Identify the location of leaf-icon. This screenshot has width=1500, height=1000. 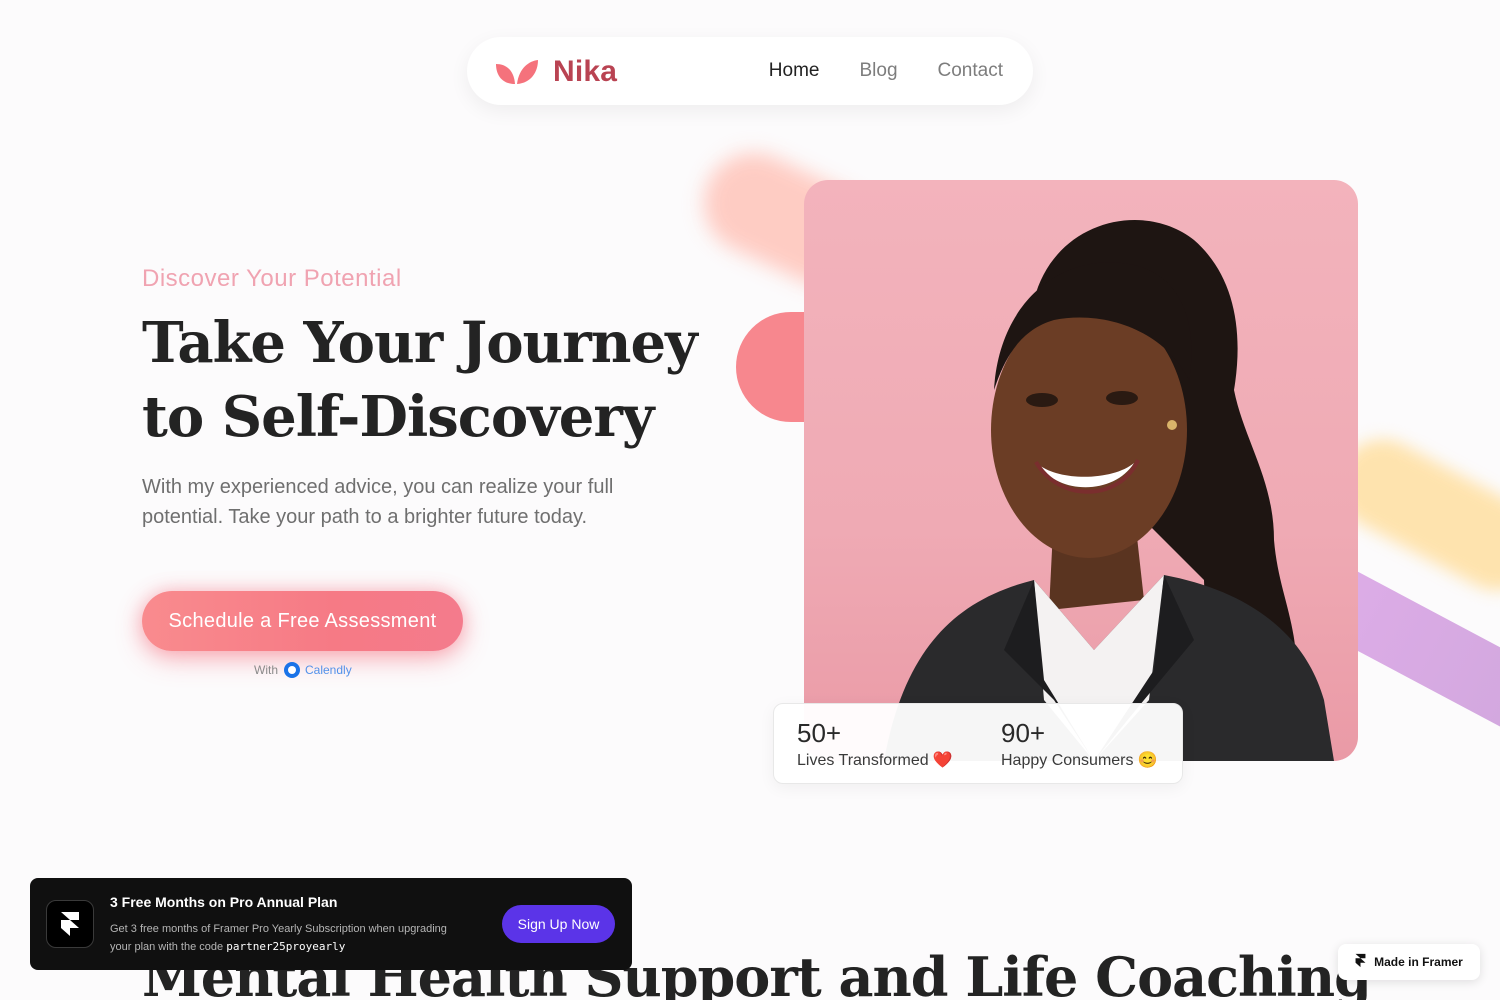
(517, 72).